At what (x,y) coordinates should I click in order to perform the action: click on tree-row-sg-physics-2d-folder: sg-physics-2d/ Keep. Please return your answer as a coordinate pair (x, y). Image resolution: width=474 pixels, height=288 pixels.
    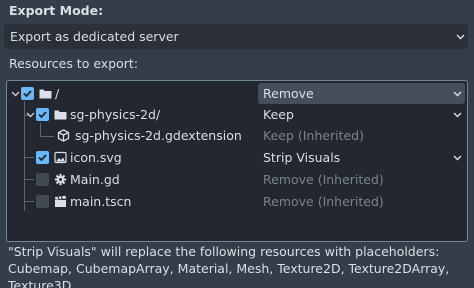
    Looking at the image, I should click on (237, 114).